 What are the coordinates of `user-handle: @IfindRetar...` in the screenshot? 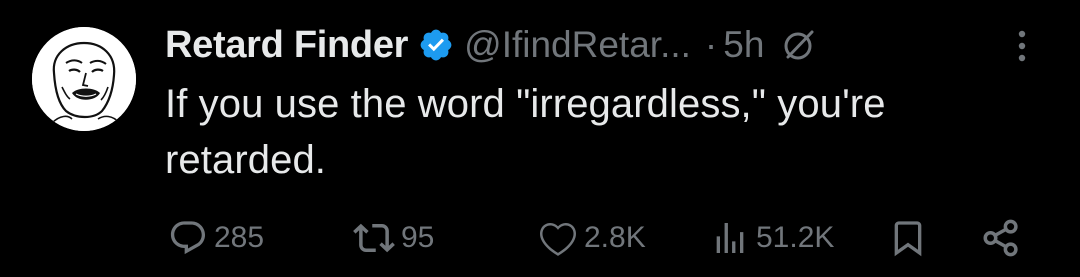 It's located at (577, 45).